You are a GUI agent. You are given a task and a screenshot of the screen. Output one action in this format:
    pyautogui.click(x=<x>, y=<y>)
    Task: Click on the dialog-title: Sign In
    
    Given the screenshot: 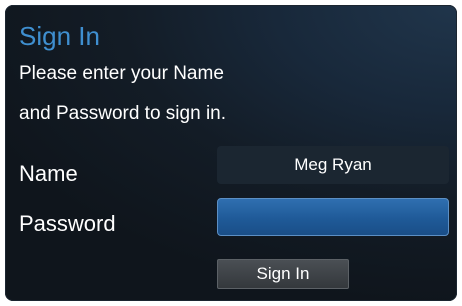 What is the action you would take?
    pyautogui.click(x=59, y=36)
    